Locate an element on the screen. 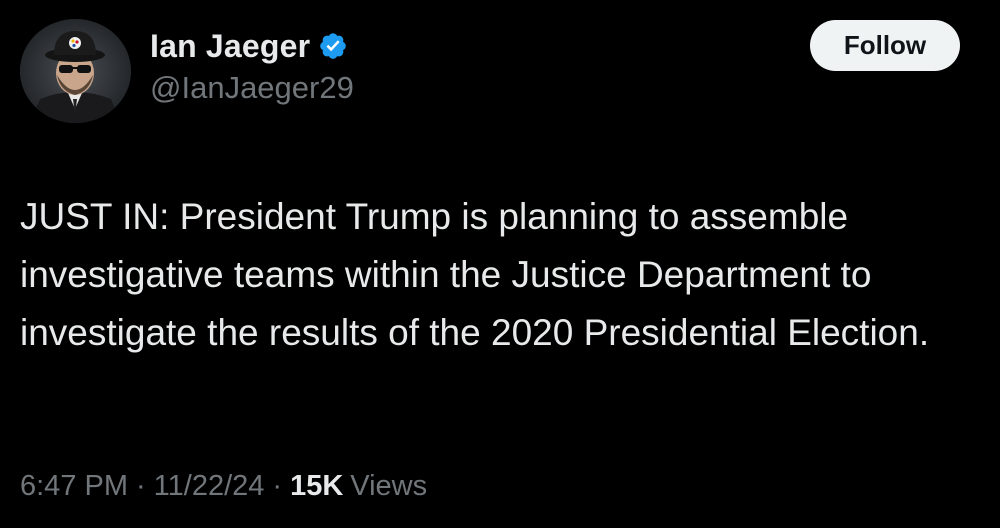  verified-badge-icon is located at coordinates (333, 46).